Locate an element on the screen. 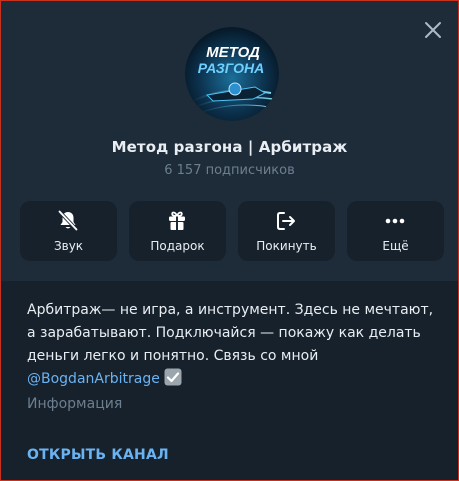  more-dots-icon is located at coordinates (395, 221).